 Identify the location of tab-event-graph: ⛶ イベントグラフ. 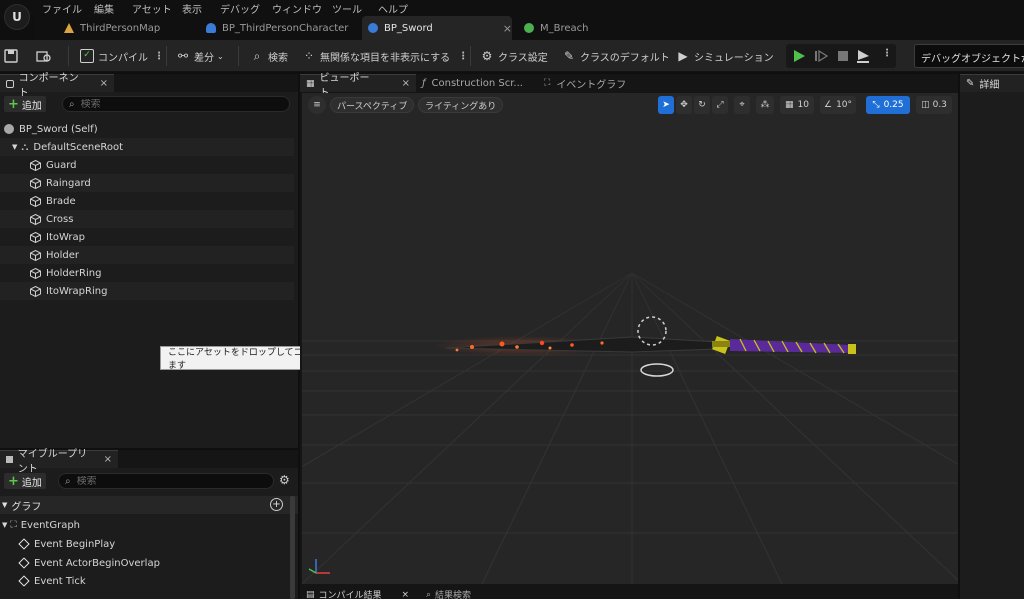
(593, 83).